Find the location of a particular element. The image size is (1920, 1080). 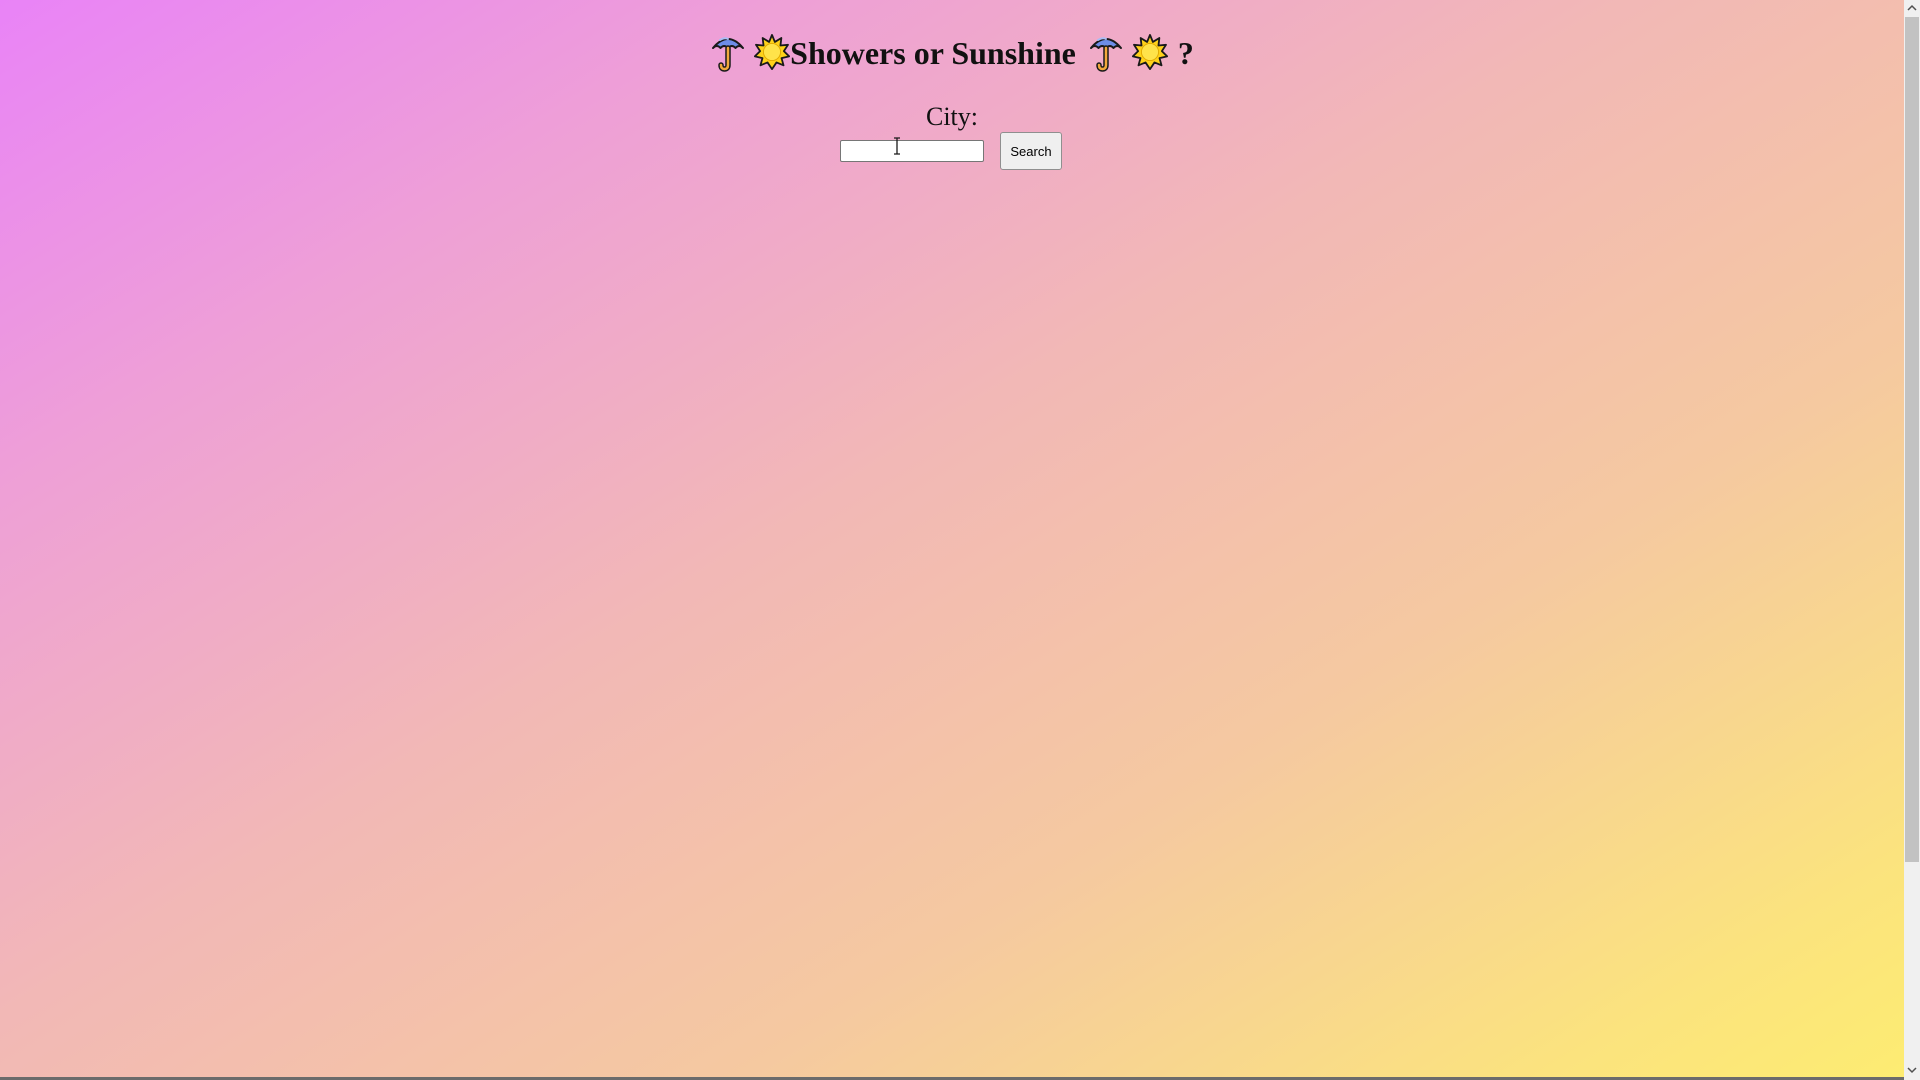

city-label: City: is located at coordinates (951, 116).